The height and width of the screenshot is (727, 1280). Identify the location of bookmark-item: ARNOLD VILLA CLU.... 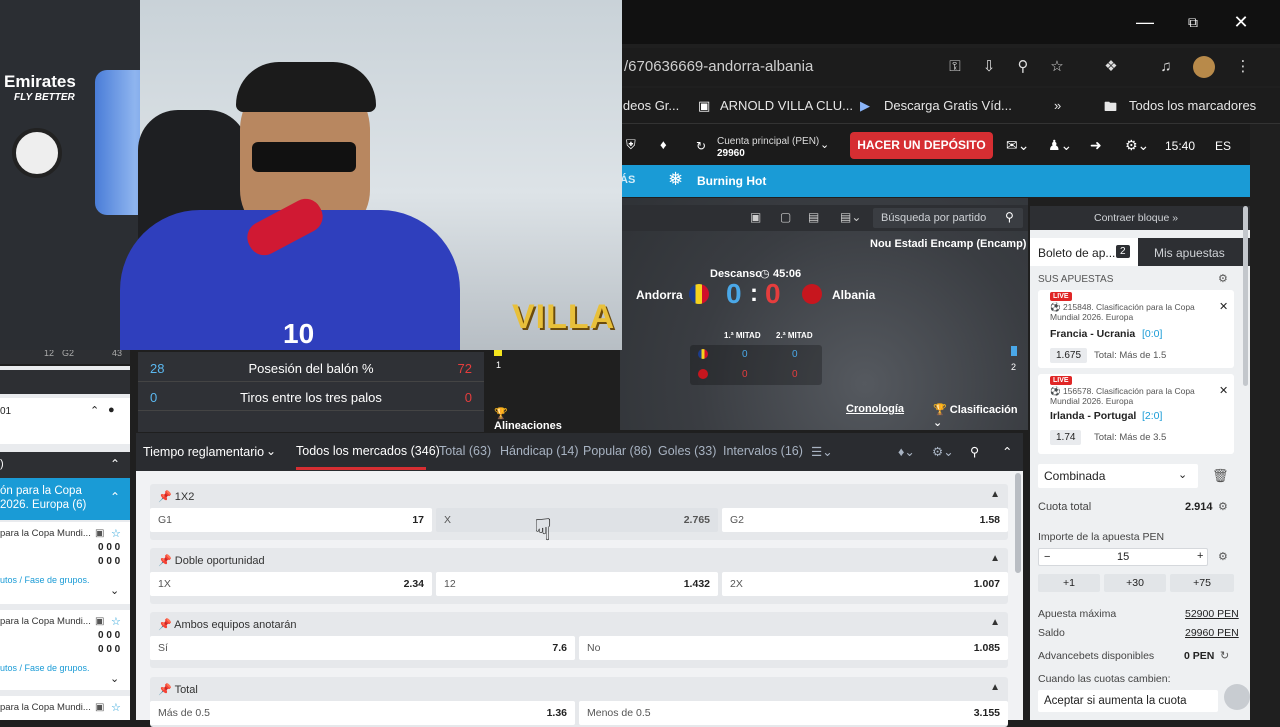
(786, 105).